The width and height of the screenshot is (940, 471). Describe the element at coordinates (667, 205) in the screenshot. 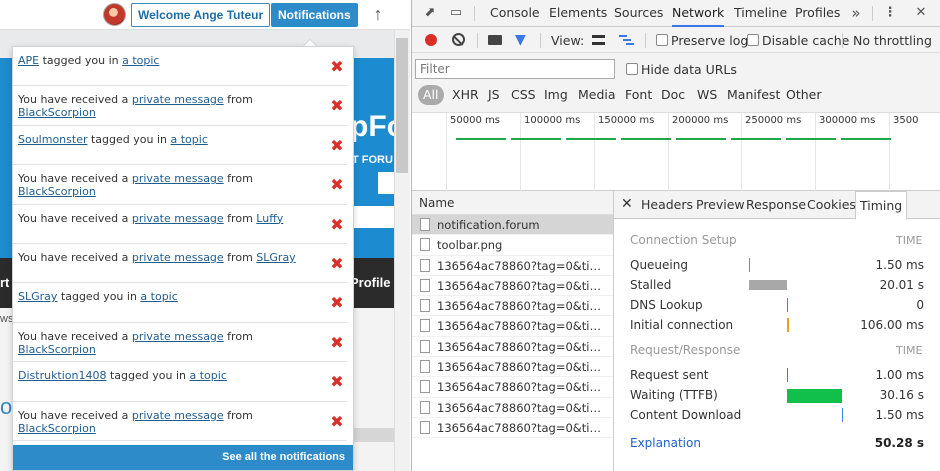

I see `detail-tab-headers: Headers` at that location.